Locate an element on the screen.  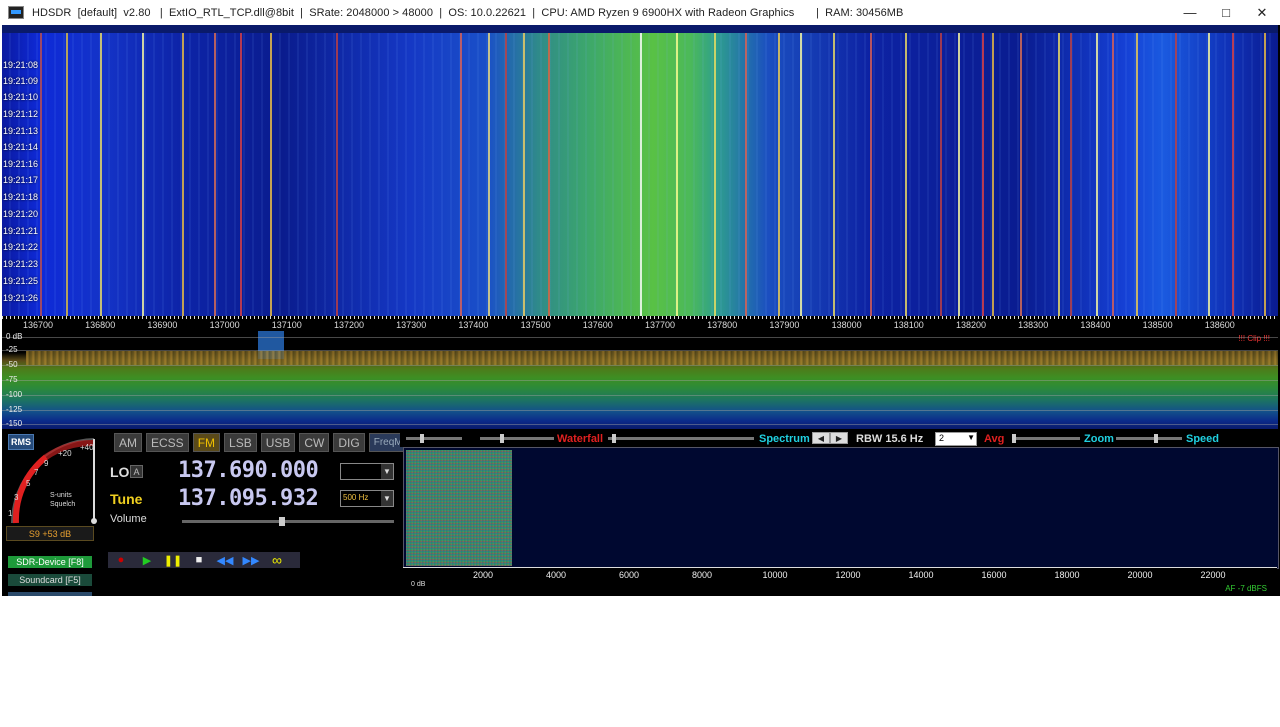
s-units-label: S-units is located at coordinates (61, 495).